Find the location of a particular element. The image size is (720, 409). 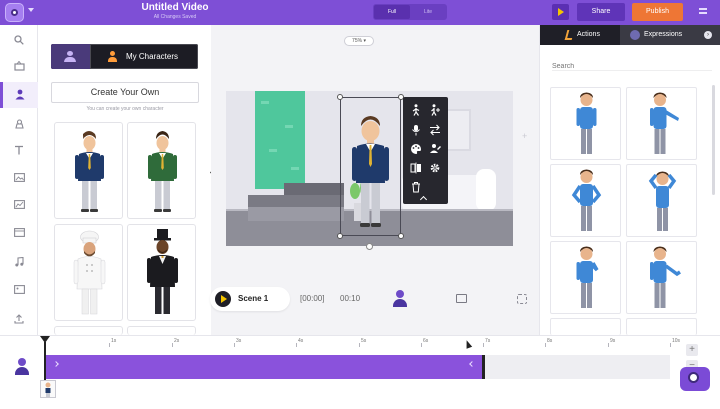

preview-play-button is located at coordinates (560, 12).